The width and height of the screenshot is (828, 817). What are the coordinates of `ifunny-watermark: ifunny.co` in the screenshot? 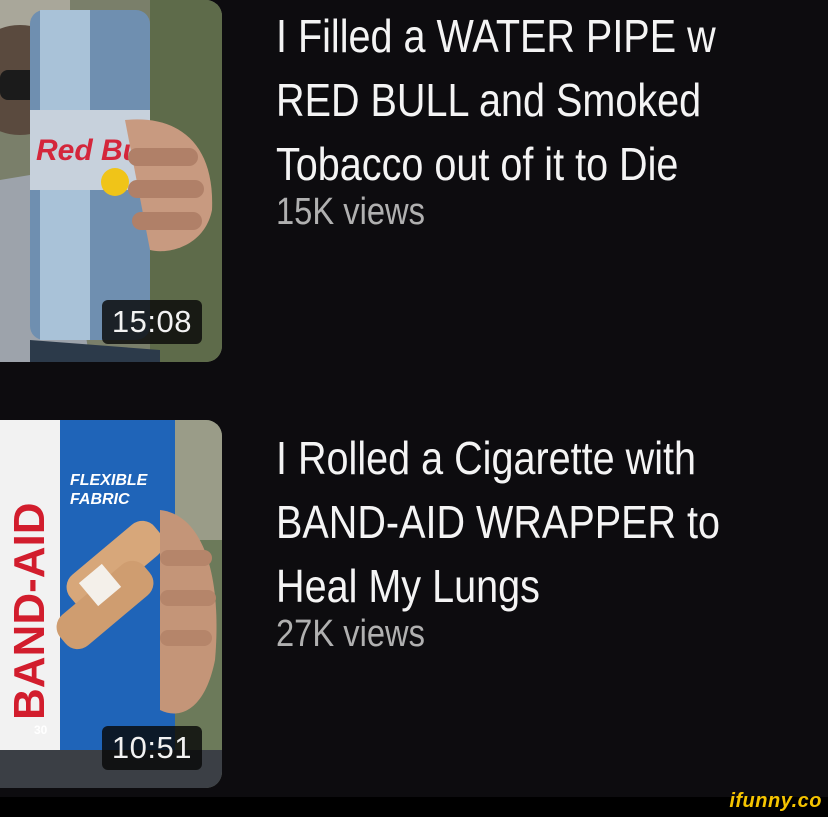 It's located at (775, 801).